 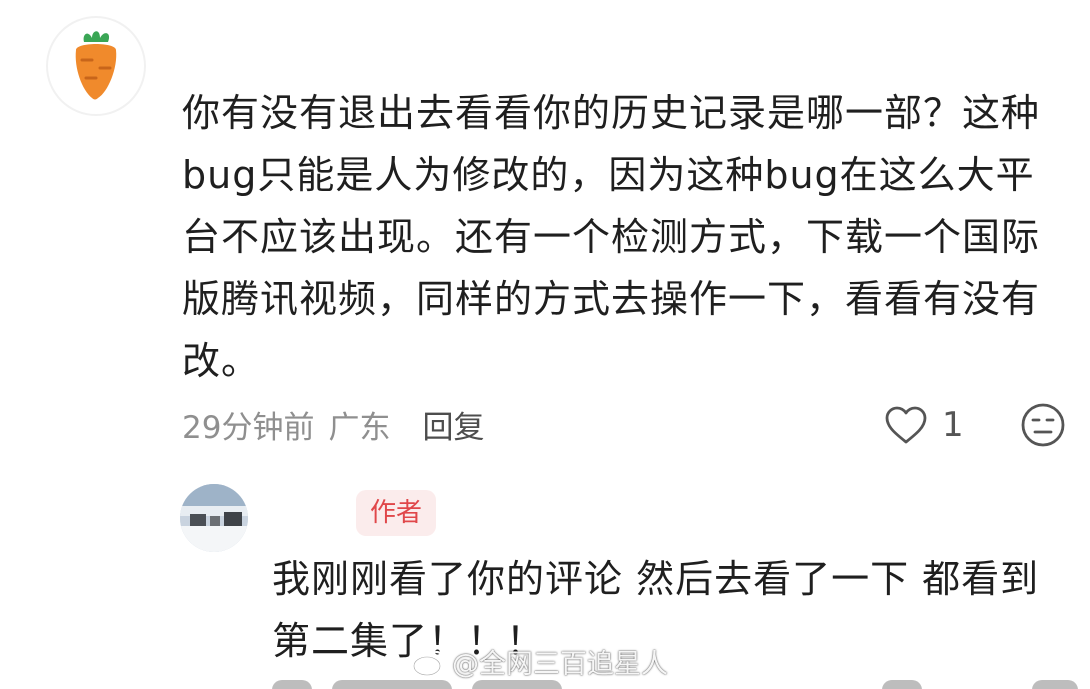 I want to click on commenter-avatar, so click(x=96, y=66).